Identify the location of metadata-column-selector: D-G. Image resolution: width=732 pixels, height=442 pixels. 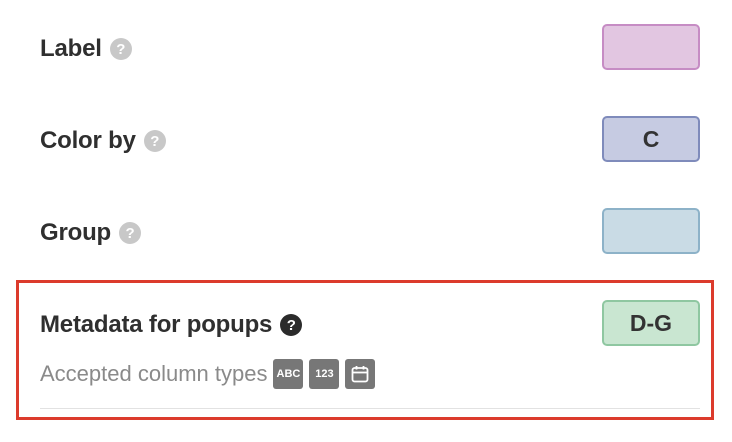
(651, 323).